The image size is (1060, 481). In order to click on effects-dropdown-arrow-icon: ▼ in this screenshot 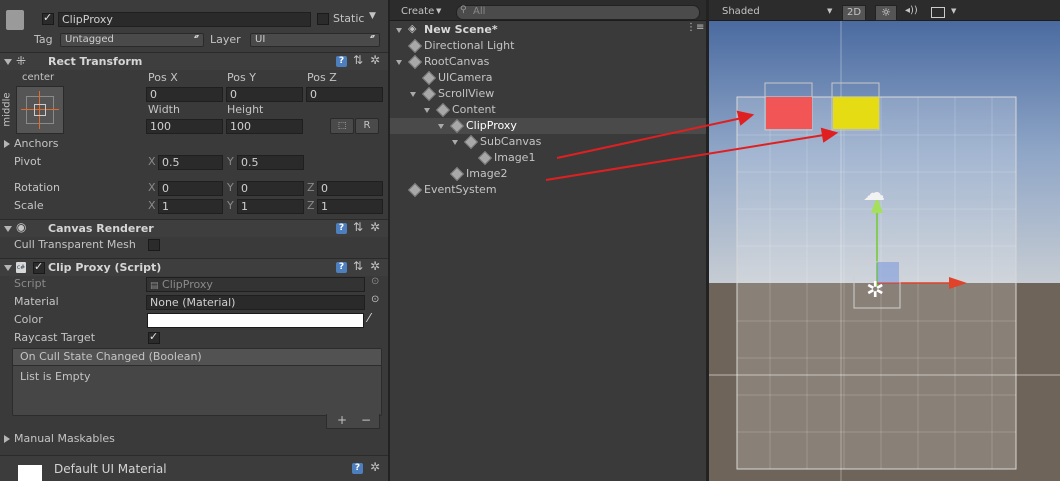, I will do `click(953, 11)`.